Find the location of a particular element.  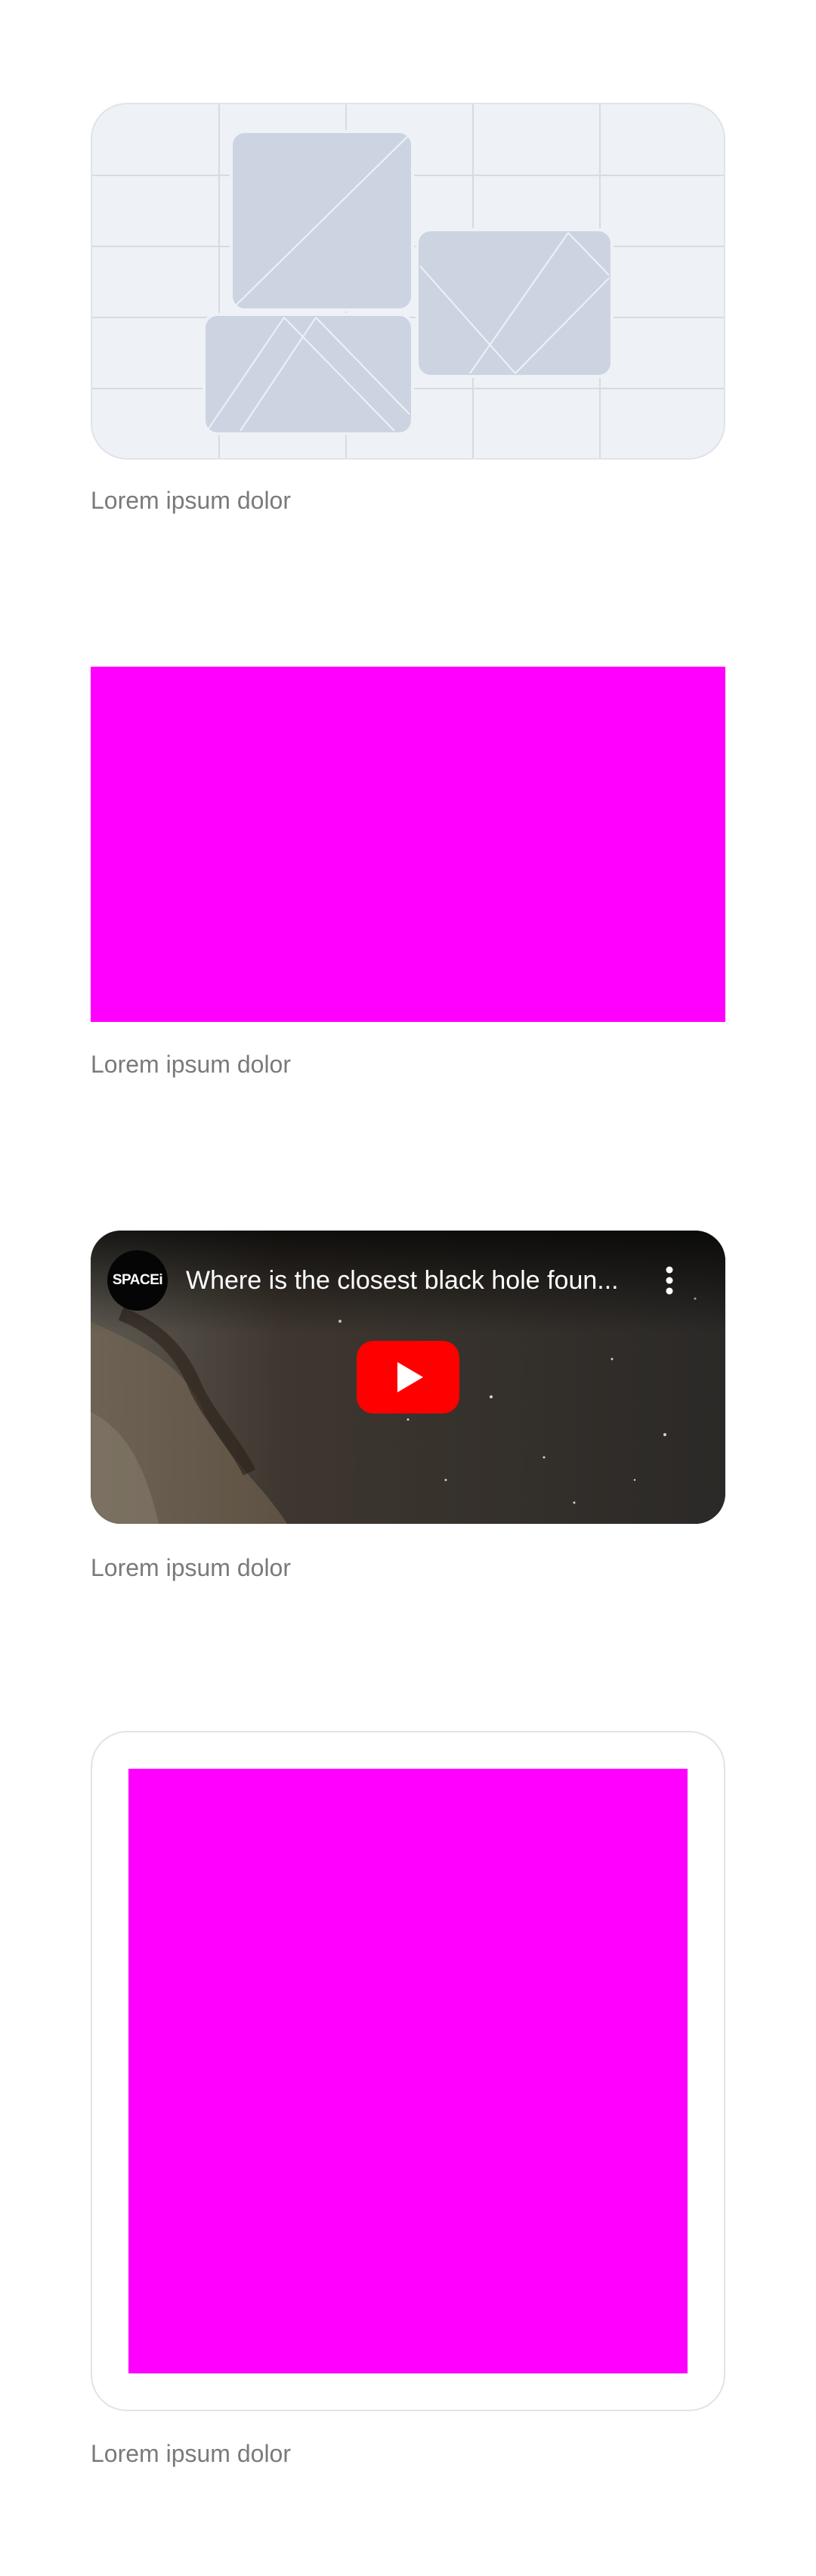

image-placeholder-icon is located at coordinates (408, 281).